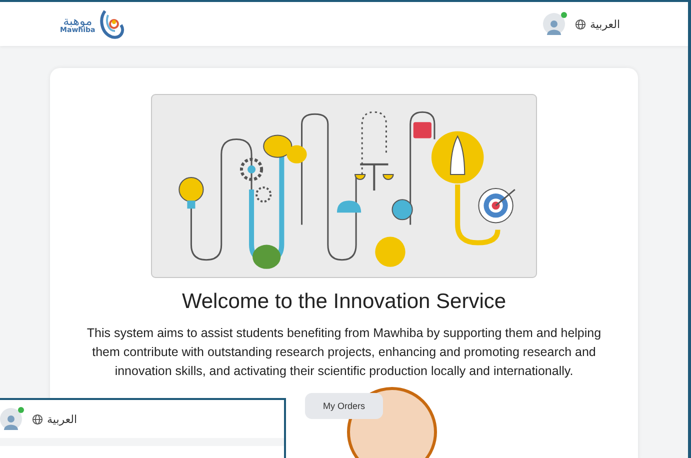  Describe the element at coordinates (344, 352) in the screenshot. I see `welcome-description: This system aims to assist students benefiting from Mawhiba by supporting them and helping them contribute with outstanding research projects, enhancing and promoting research and innovation skills, and activating their scientific production locally and internationally.` at that location.